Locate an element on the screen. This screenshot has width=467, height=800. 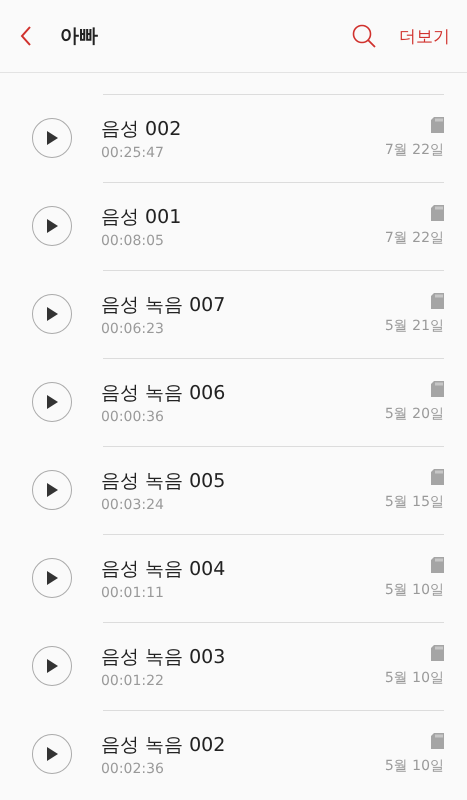
recording-name: 음성 001 is located at coordinates (141, 217).